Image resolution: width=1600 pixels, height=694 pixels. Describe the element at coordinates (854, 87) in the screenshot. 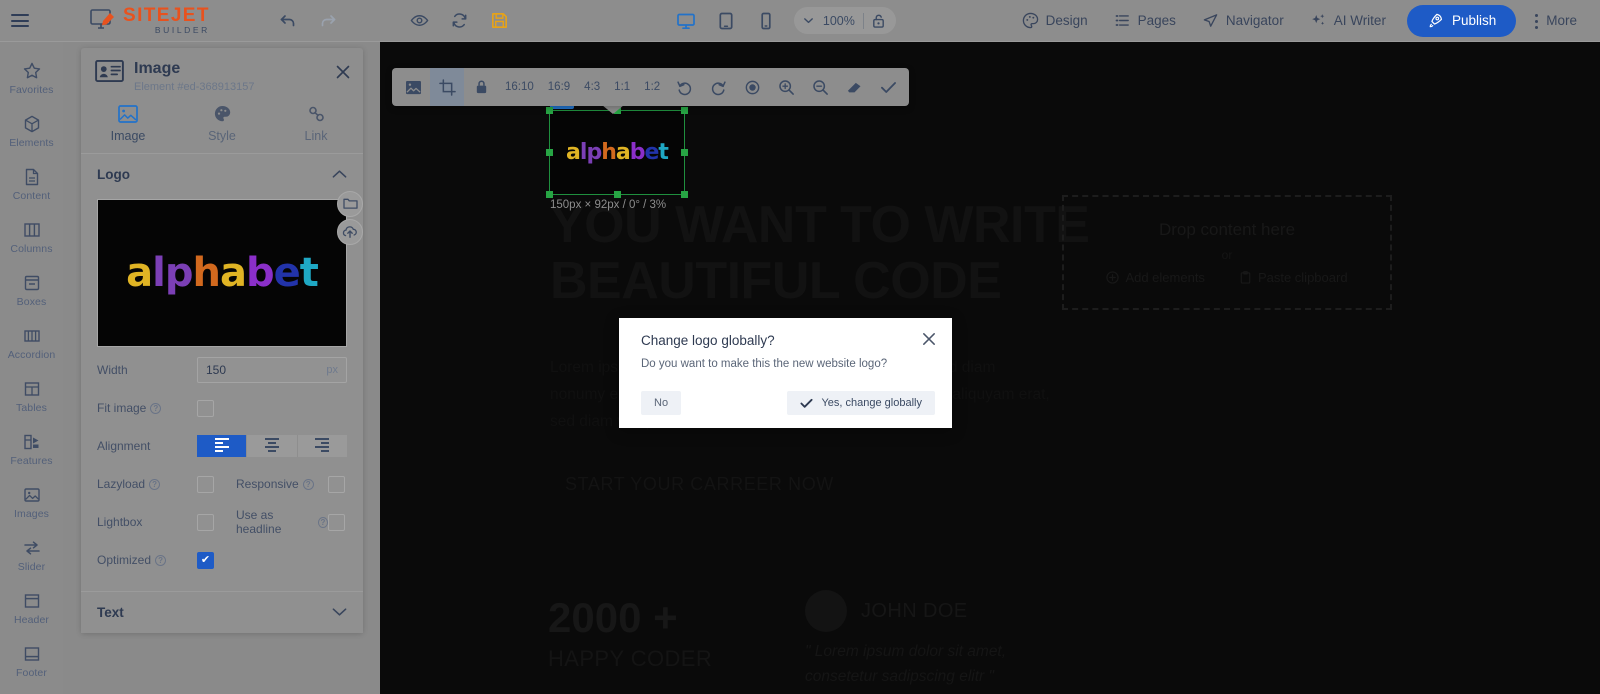

I see `eraser-button` at that location.